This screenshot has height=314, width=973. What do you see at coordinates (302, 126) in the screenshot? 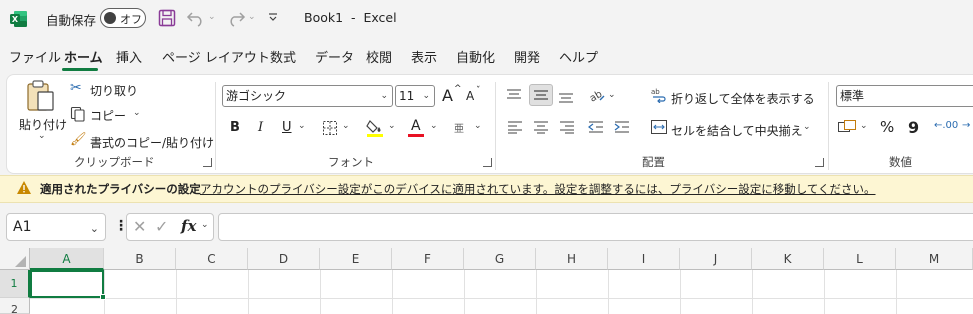
I see `underline-dropdown-icon: ⌄` at bounding box center [302, 126].